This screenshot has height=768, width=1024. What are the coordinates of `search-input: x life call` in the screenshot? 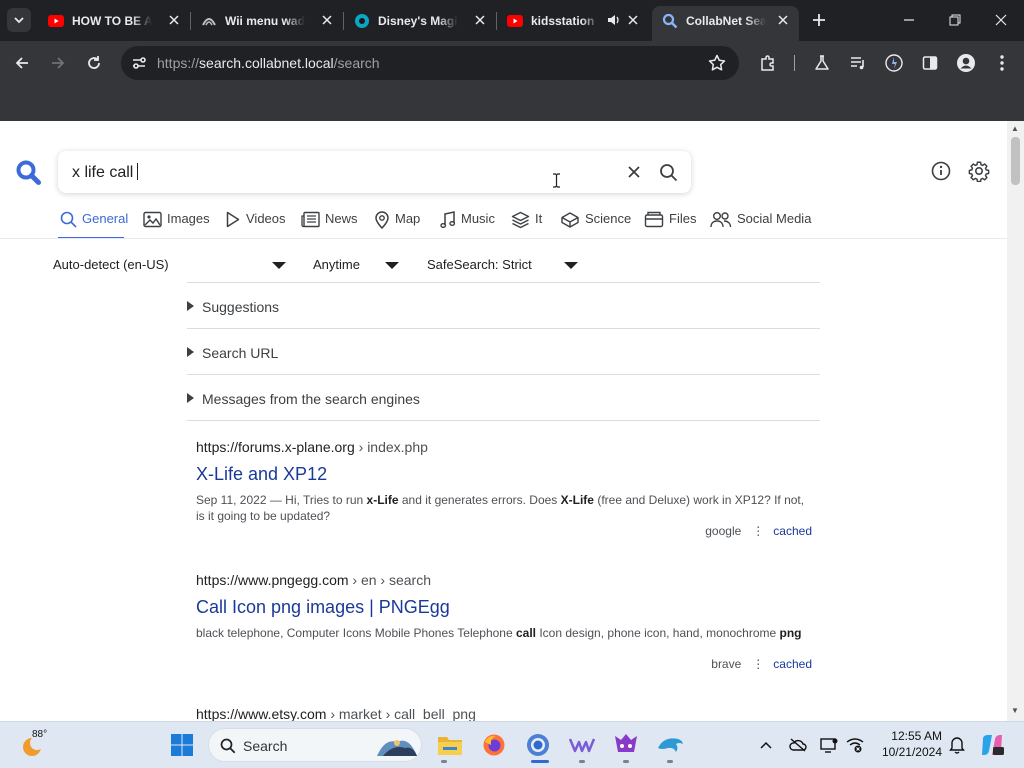 It's located at (105, 172).